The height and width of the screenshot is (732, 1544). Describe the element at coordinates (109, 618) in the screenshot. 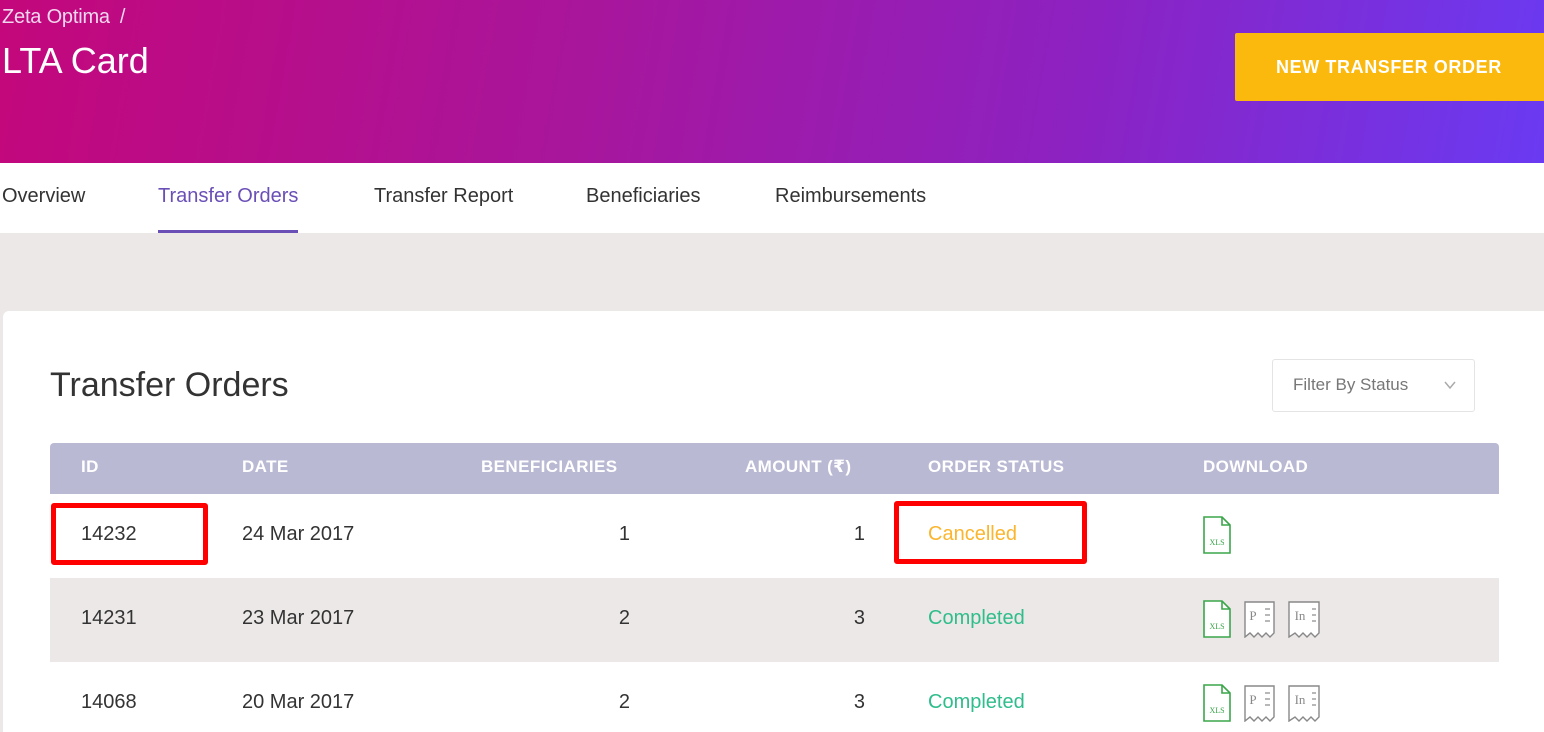

I see `order-id: 14231` at that location.